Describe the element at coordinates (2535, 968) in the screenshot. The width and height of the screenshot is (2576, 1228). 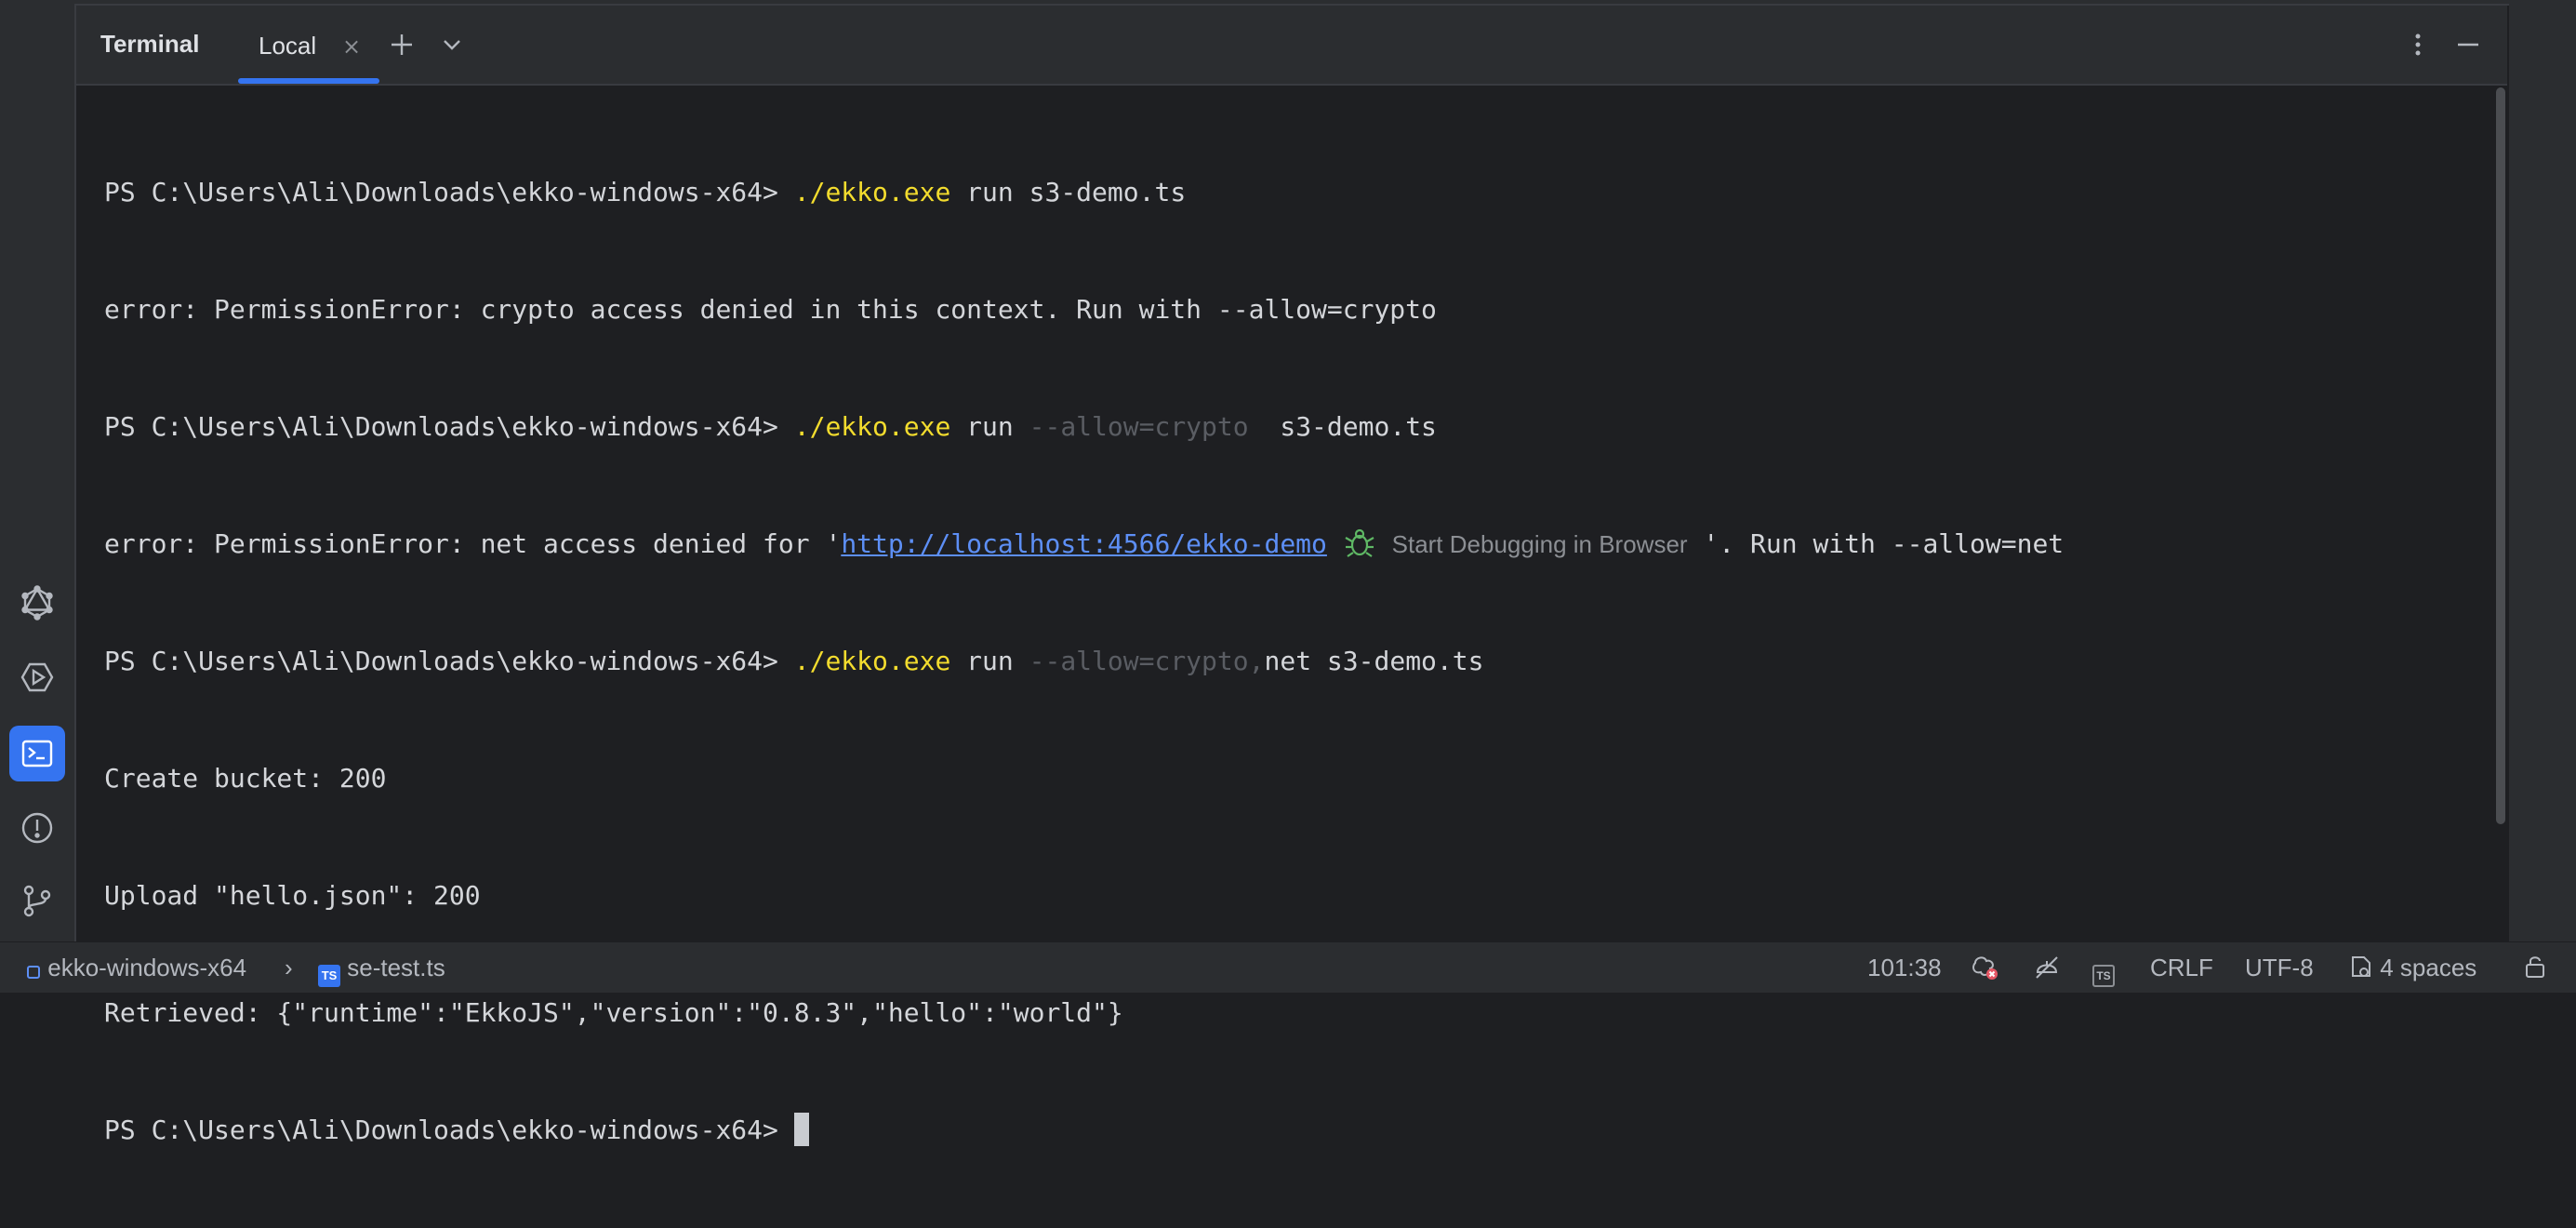
I see `lock-icon` at that location.